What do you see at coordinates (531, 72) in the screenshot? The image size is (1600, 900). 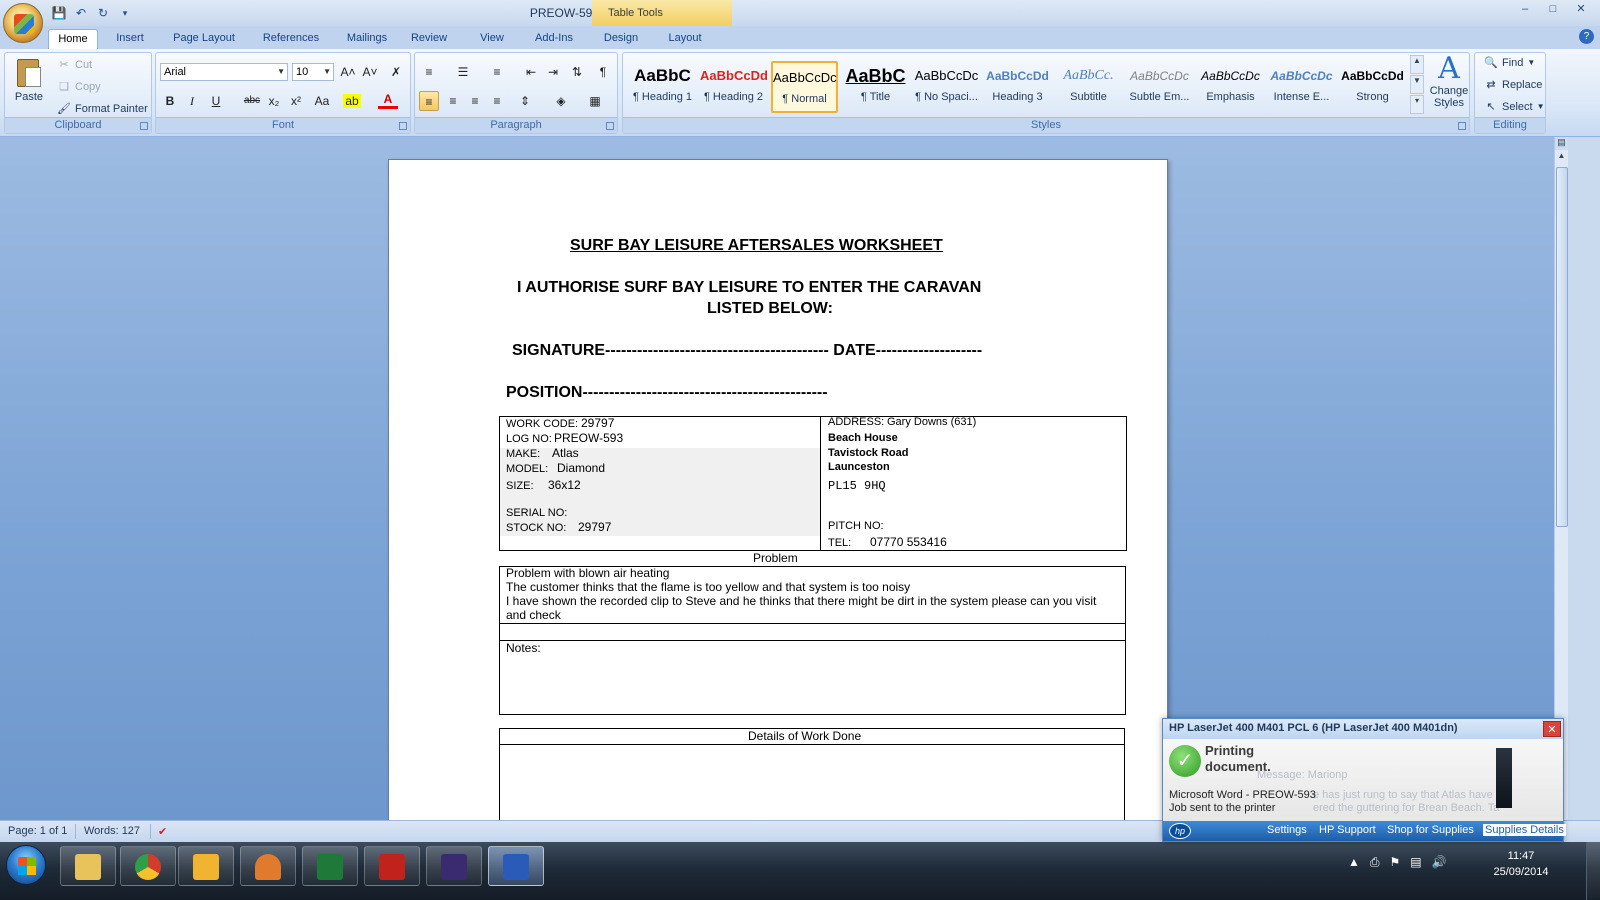 I see `decrease-indent-icon: ⇤` at bounding box center [531, 72].